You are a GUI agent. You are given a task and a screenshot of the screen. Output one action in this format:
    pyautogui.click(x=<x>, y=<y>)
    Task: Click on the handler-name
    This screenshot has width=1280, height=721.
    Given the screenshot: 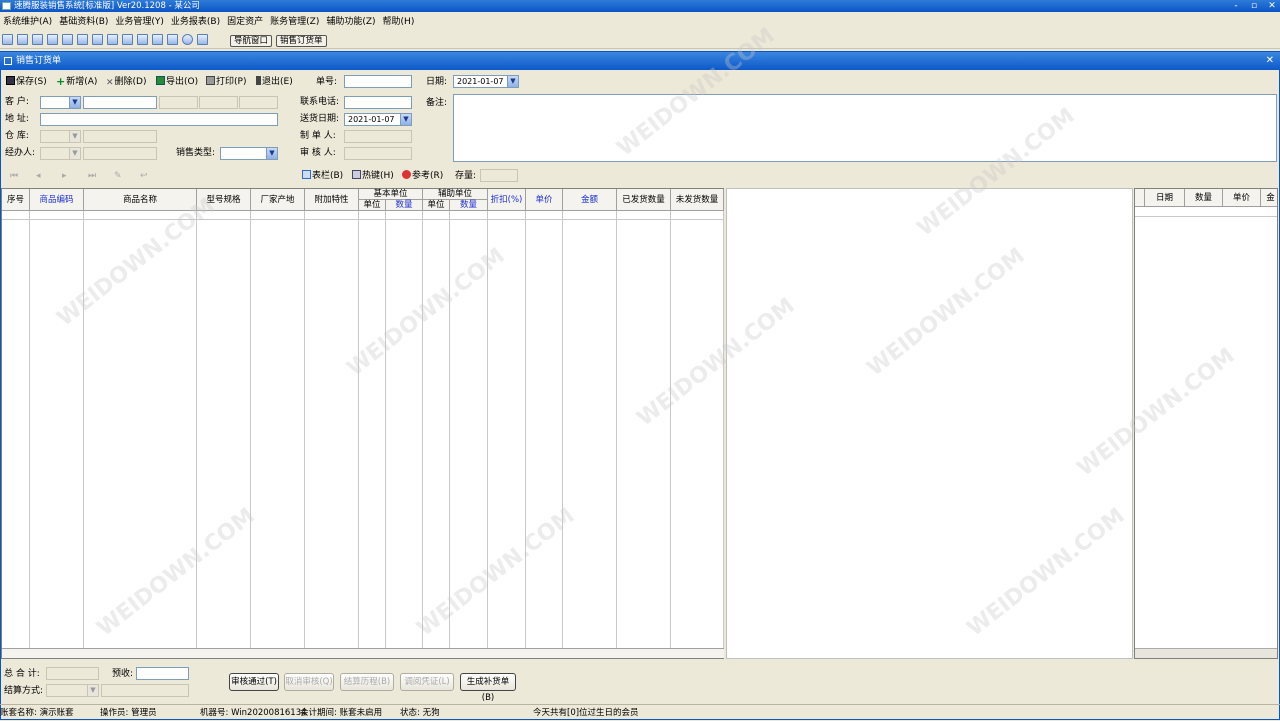 What is the action you would take?
    pyautogui.click(x=120, y=153)
    